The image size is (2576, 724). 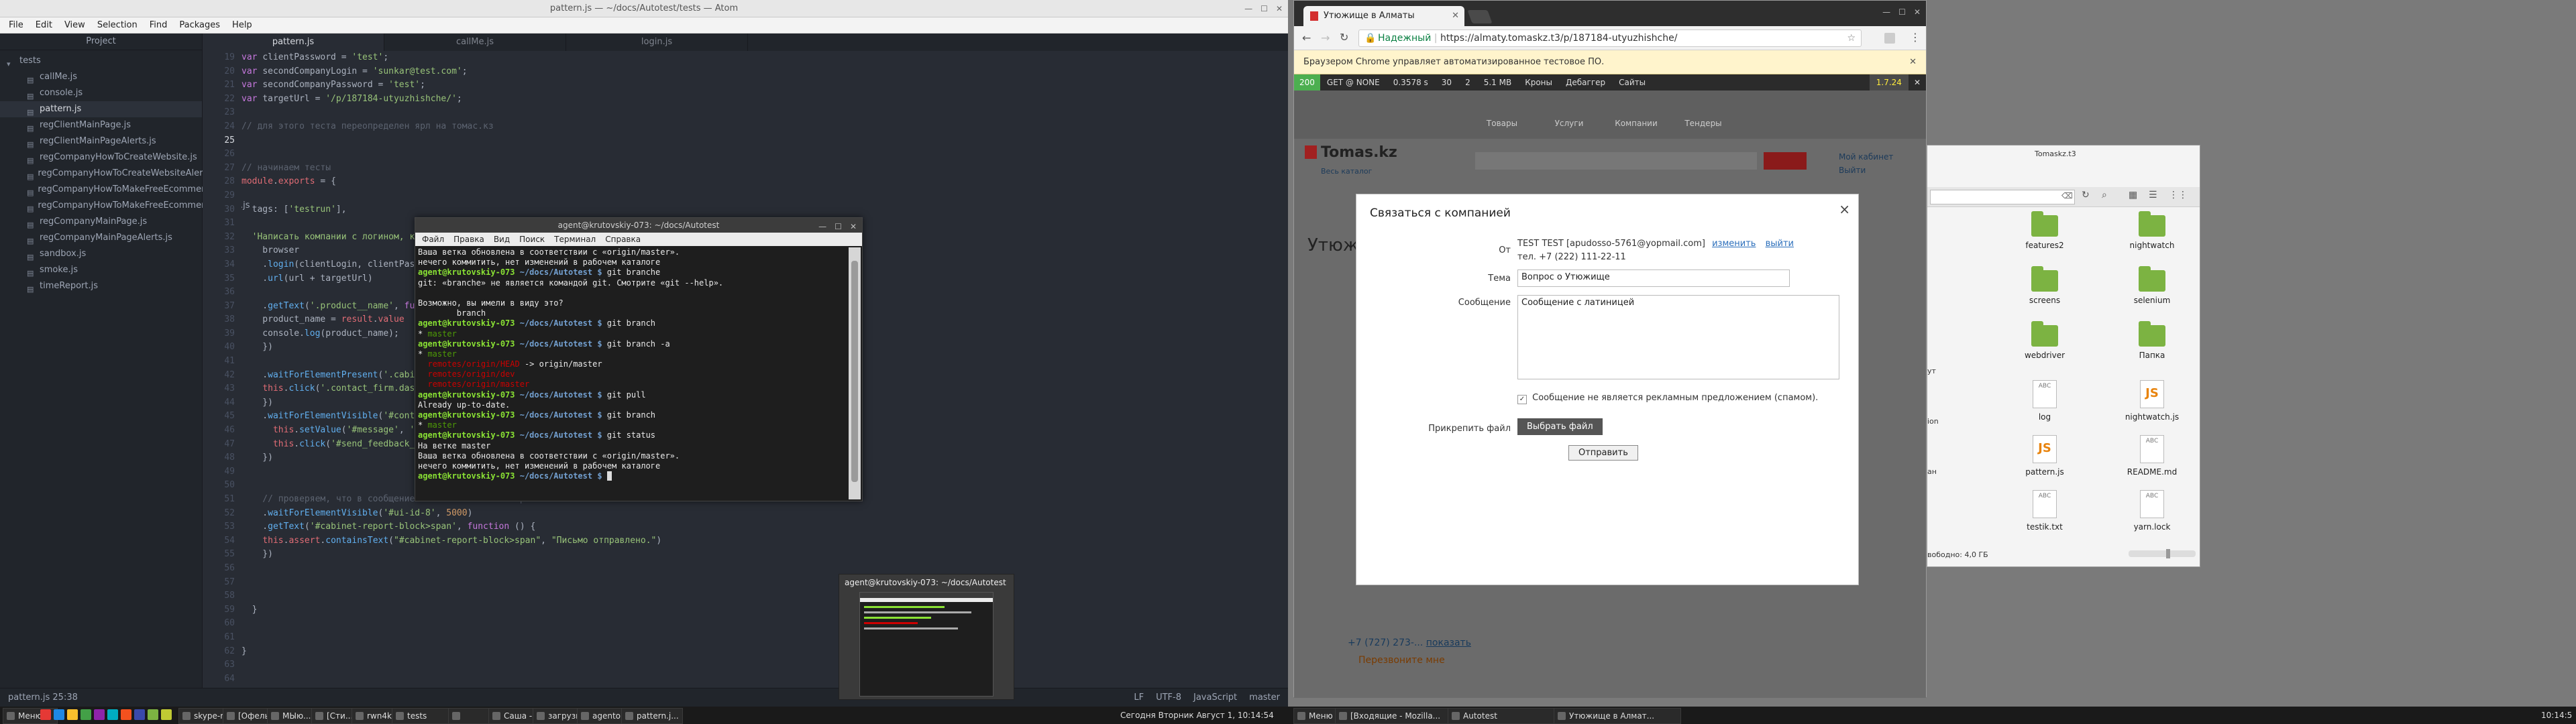 What do you see at coordinates (2152, 456) in the screenshot?
I see `file-item: ABC README.md` at bounding box center [2152, 456].